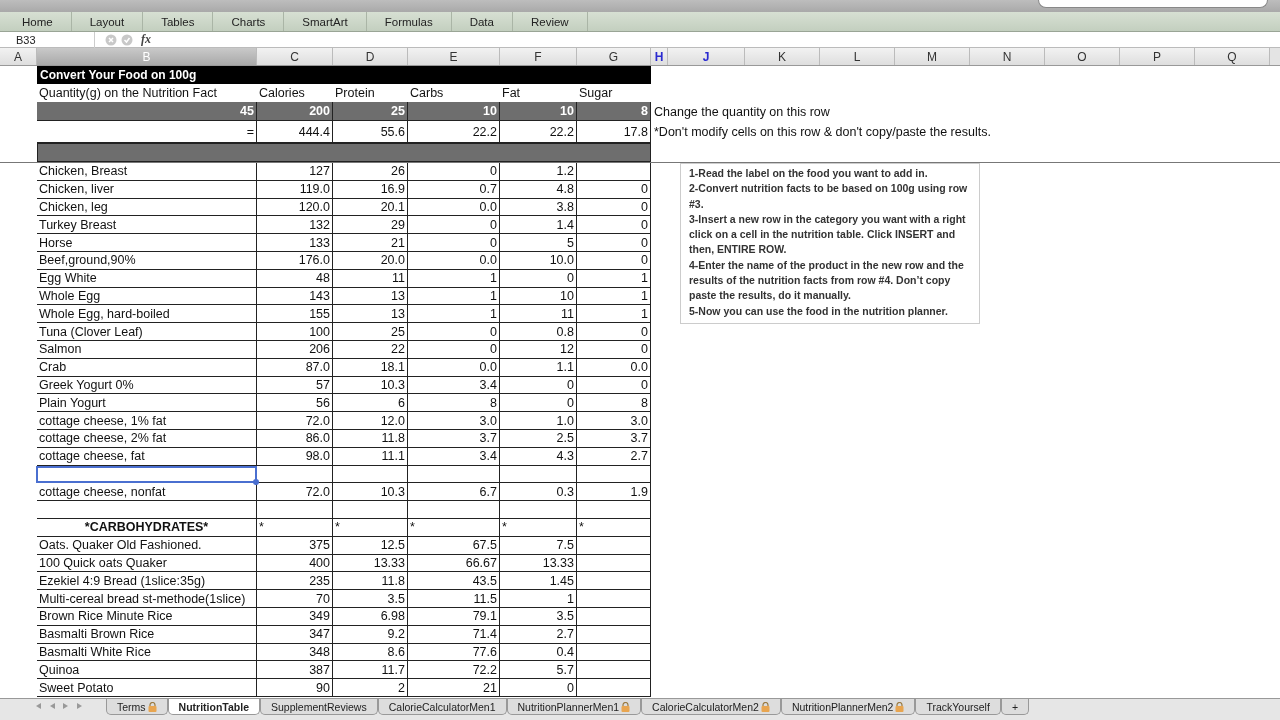 The height and width of the screenshot is (720, 1280). I want to click on selected-cell, so click(146, 474).